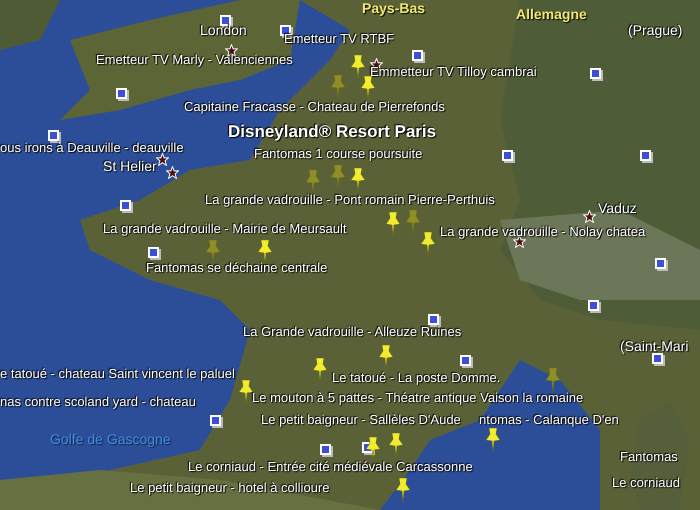 This screenshot has height=510, width=700. What do you see at coordinates (223, 31) in the screenshot?
I see `city-label: London` at bounding box center [223, 31].